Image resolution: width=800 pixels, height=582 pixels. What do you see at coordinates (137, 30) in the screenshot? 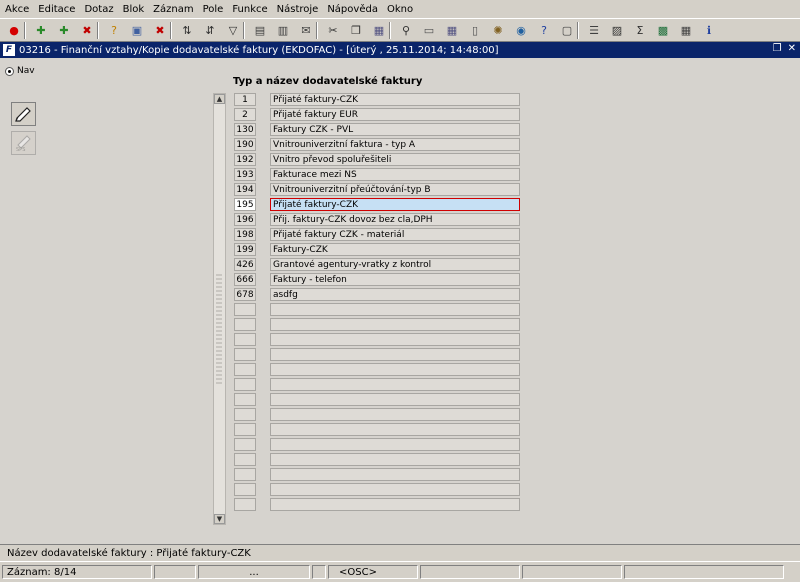
I see `execute-query-icon: ▣` at bounding box center [137, 30].